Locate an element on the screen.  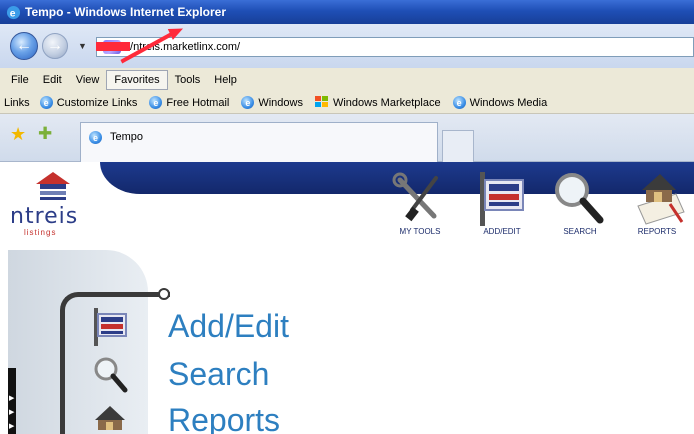
tab-strip: ★ ✚ e Tempo is located at coordinates (347, 138).